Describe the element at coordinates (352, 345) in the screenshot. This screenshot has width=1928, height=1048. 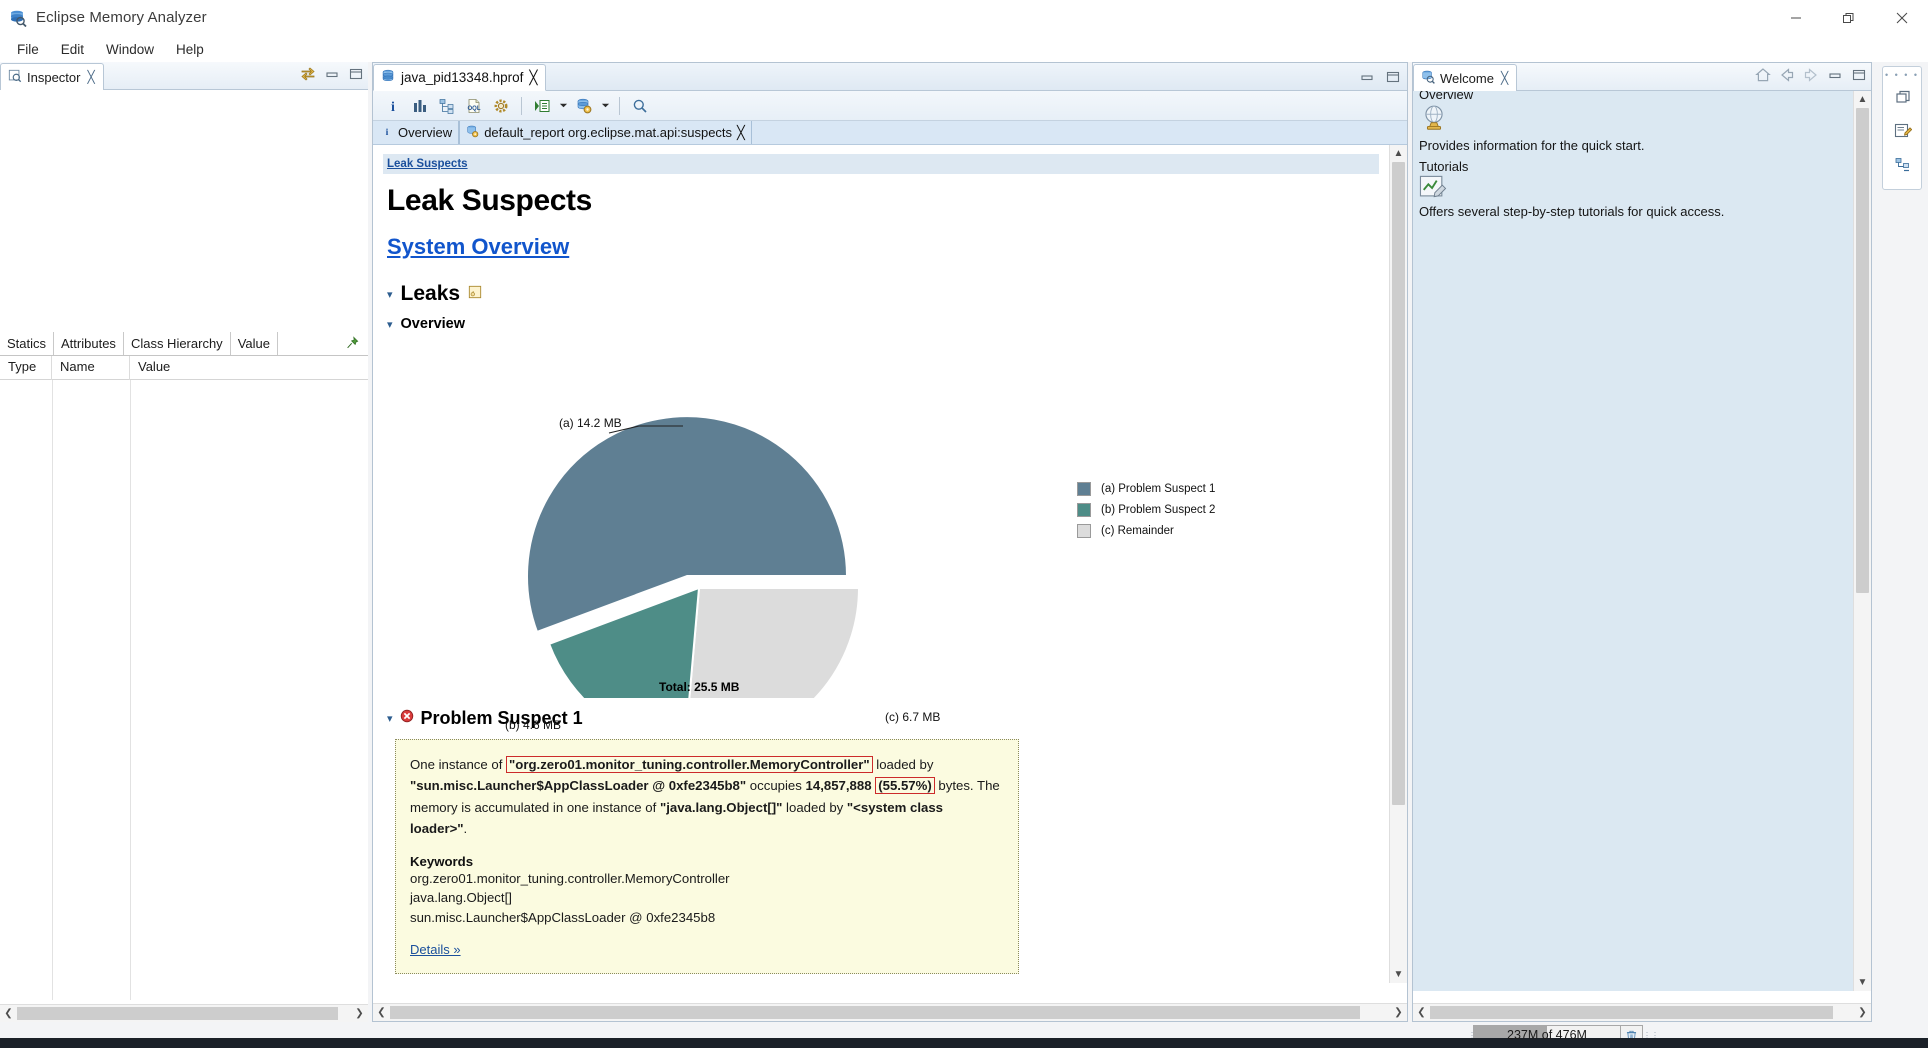
I see `pin-icon` at that location.